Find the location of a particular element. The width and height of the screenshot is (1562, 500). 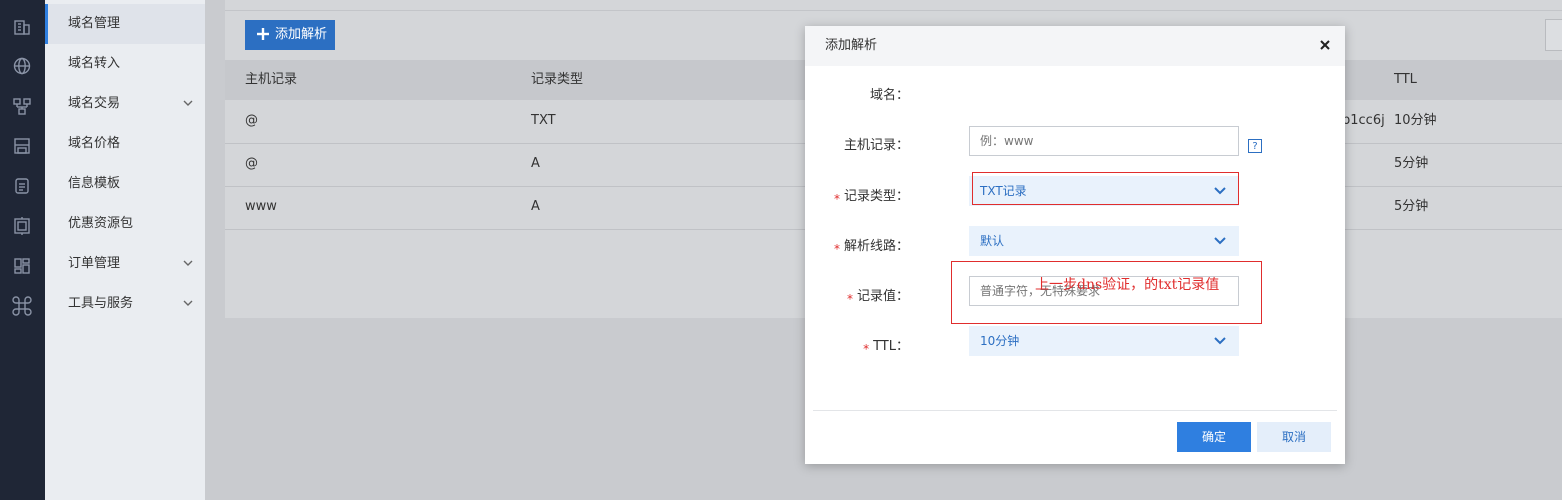

network-icon is located at coordinates (22, 106).